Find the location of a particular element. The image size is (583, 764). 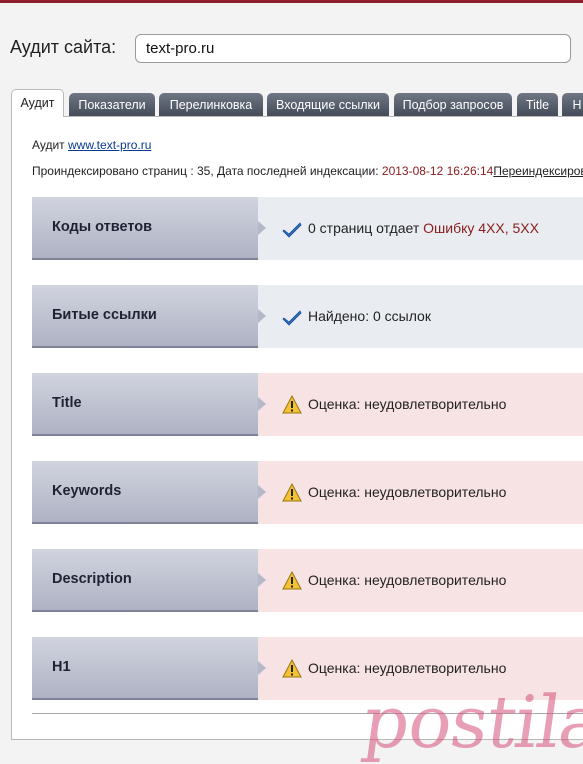

row-text: Найдено: 0 ссылок is located at coordinates (369, 316).